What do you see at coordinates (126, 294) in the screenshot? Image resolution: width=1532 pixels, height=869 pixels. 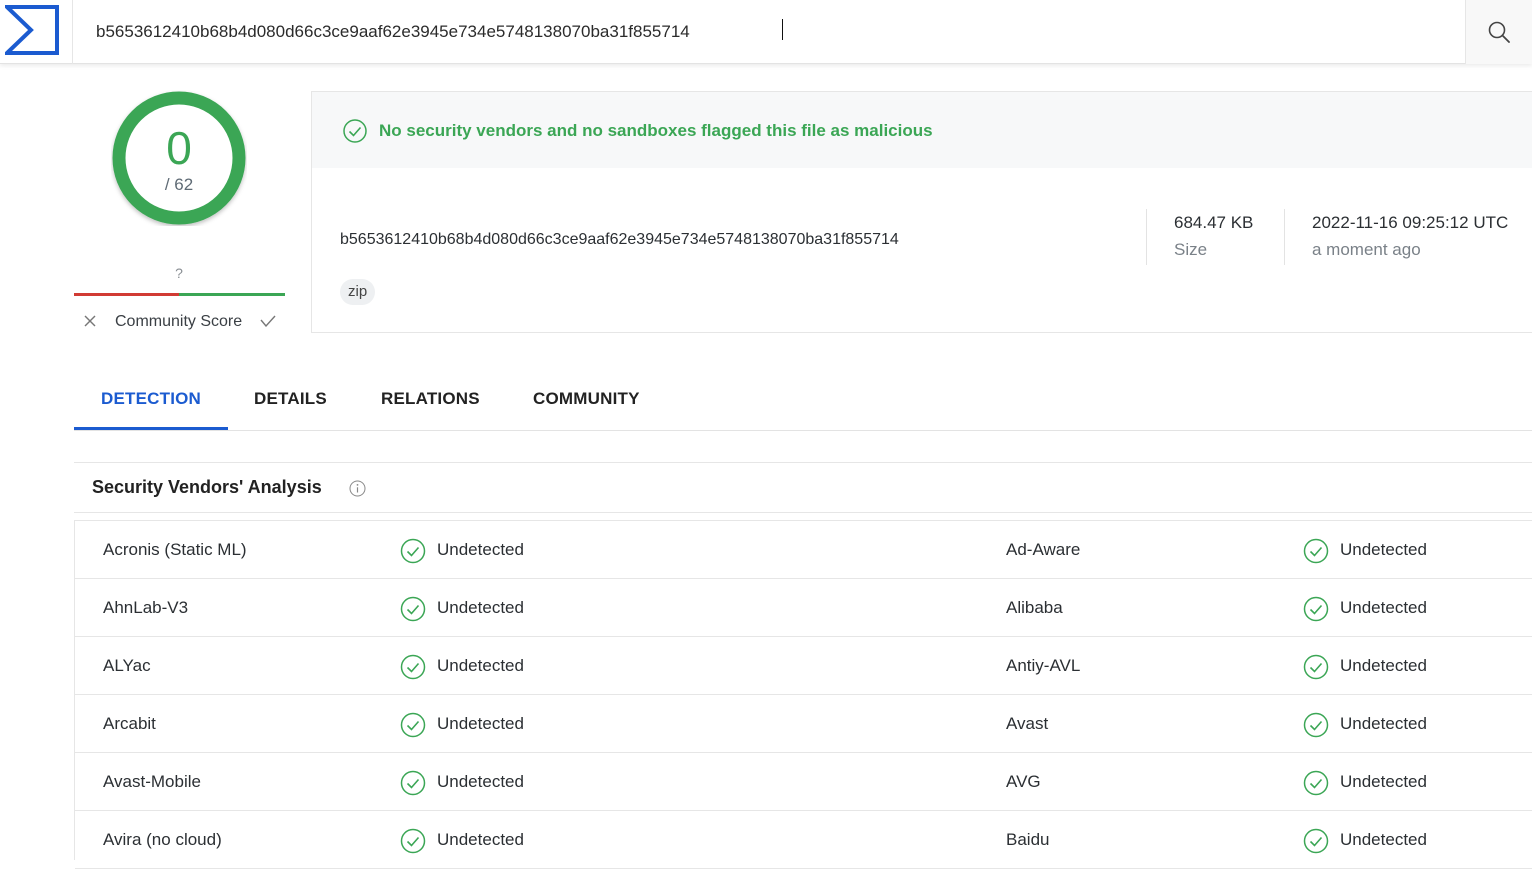 I see `community-bar-negative` at bounding box center [126, 294].